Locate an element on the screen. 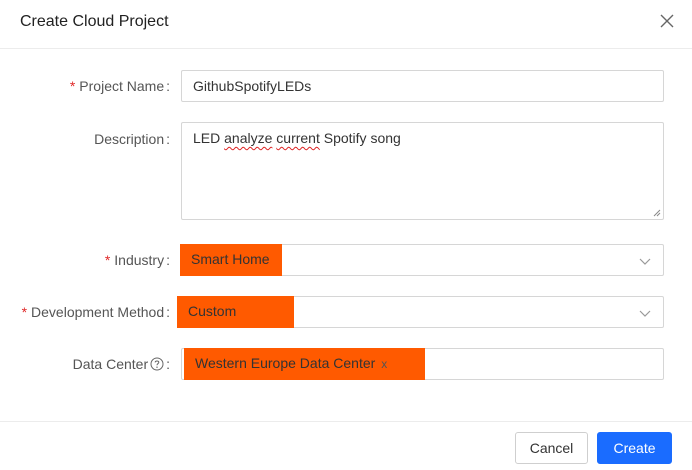 The width and height of the screenshot is (692, 470). project-name-input: GithubSpotifyLEDs is located at coordinates (422, 86).